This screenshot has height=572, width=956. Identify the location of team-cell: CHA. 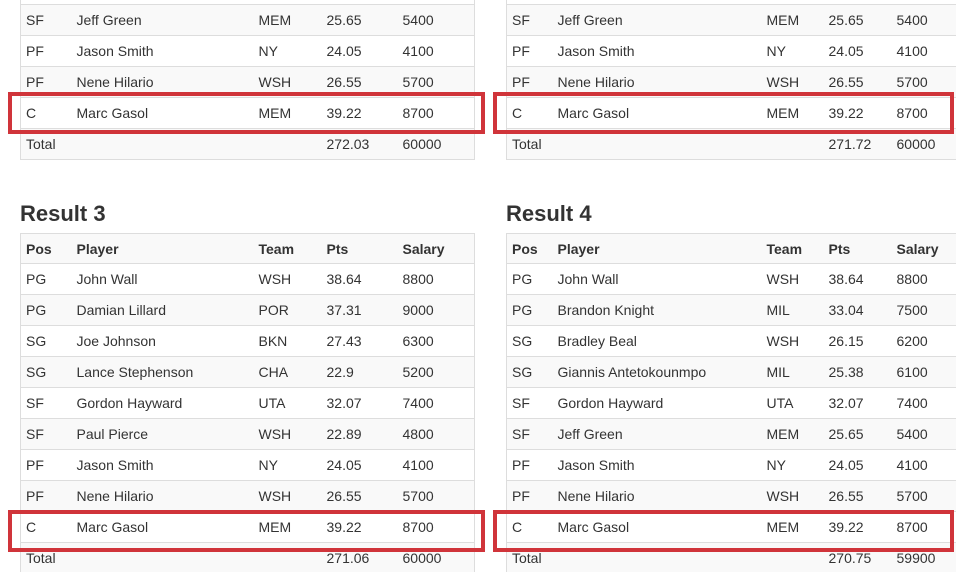
(287, 372).